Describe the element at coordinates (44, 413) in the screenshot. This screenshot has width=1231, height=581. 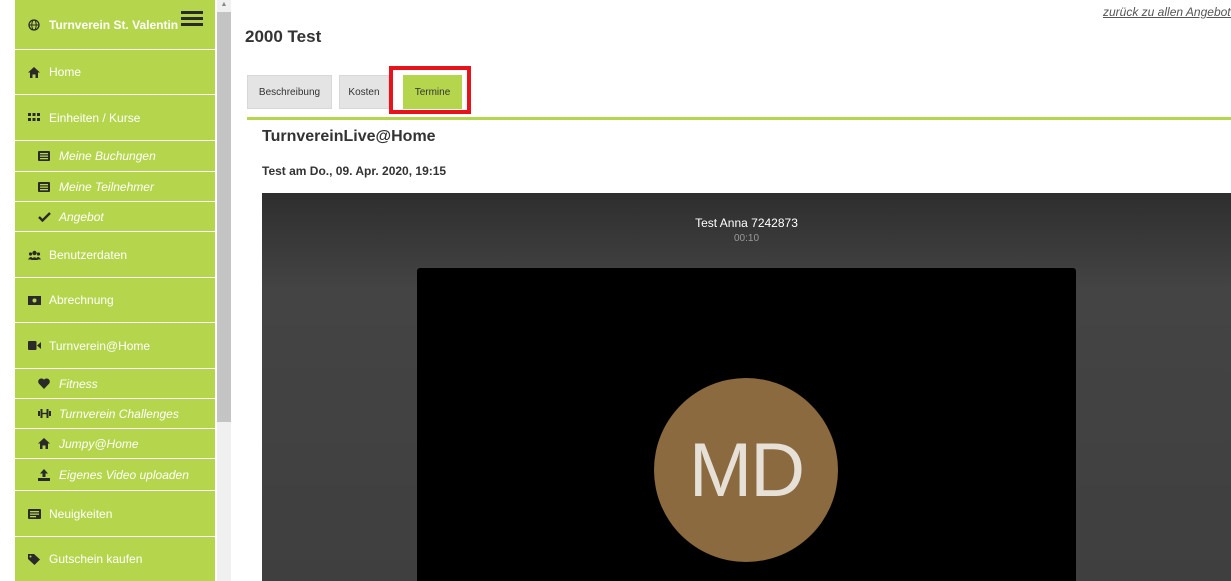
I see `dumbbell-icon` at that location.